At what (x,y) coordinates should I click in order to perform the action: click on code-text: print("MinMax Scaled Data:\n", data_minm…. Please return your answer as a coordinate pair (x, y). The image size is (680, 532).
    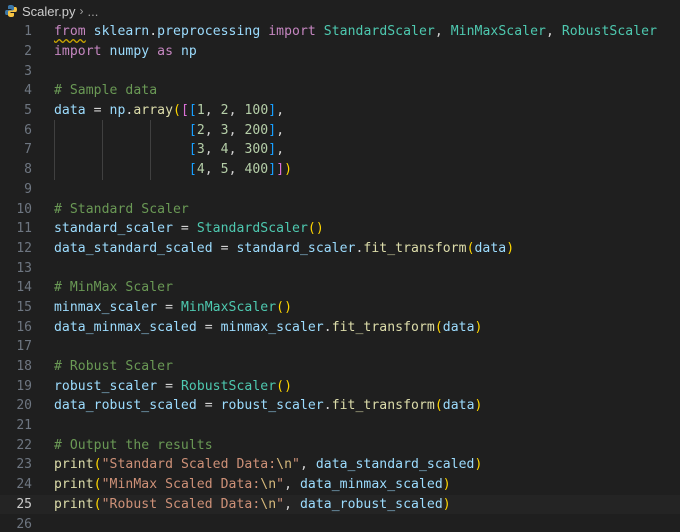
    Looking at the image, I should click on (252, 484).